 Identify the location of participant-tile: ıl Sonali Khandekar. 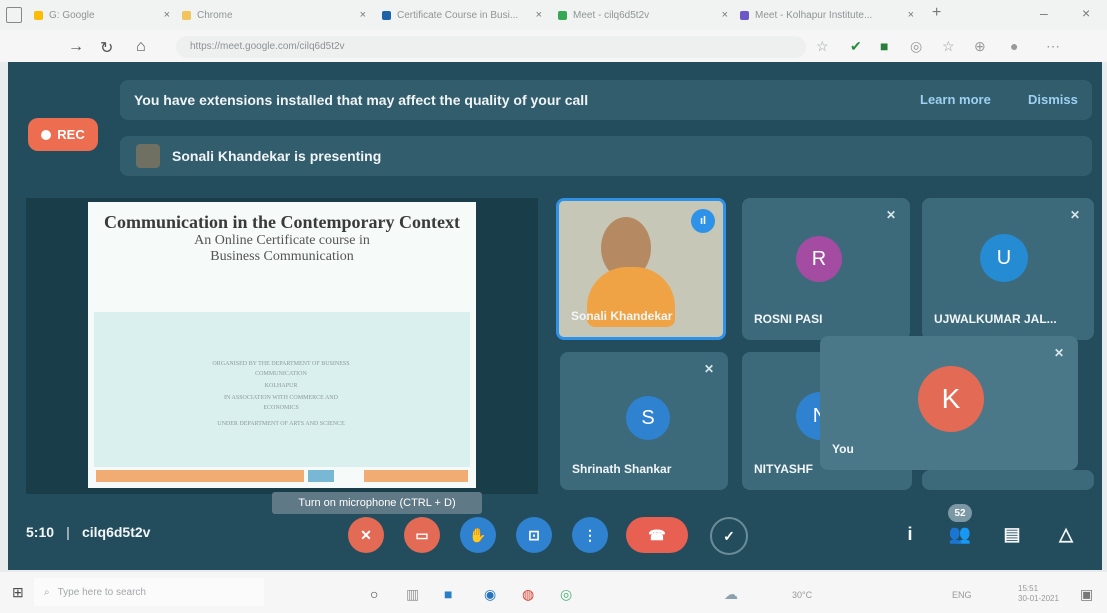
(641, 269).